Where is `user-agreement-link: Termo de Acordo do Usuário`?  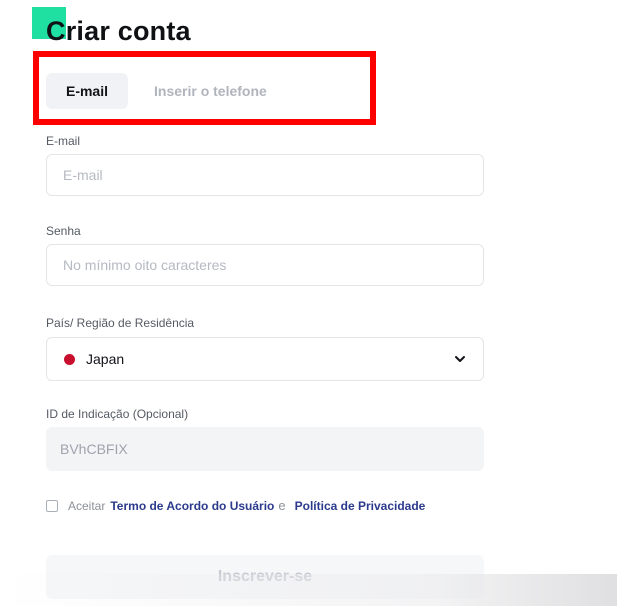
user-agreement-link: Termo de Acordo do Usuário is located at coordinates (192, 506).